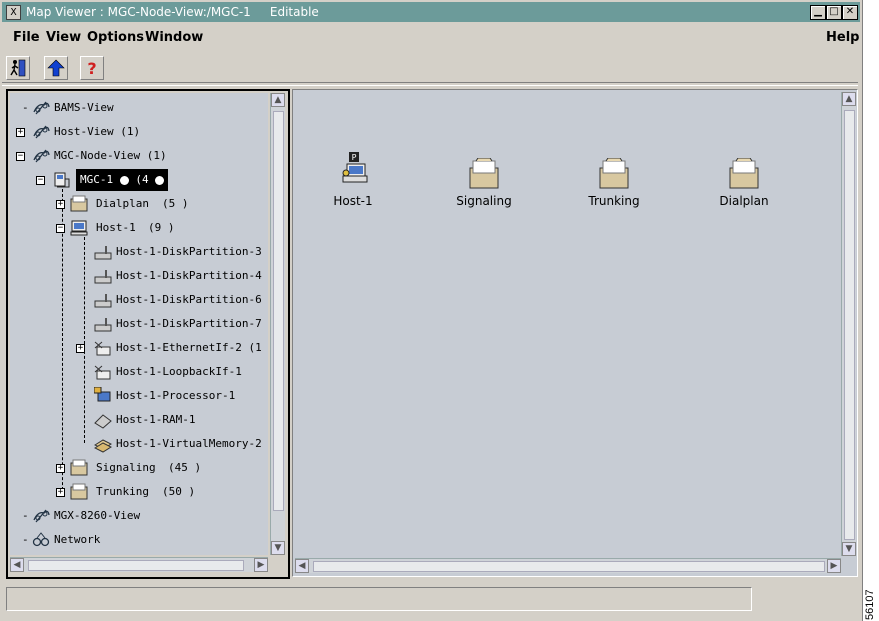  What do you see at coordinates (102, 372) in the screenshot?
I see `loopback-interface-icon` at bounding box center [102, 372].